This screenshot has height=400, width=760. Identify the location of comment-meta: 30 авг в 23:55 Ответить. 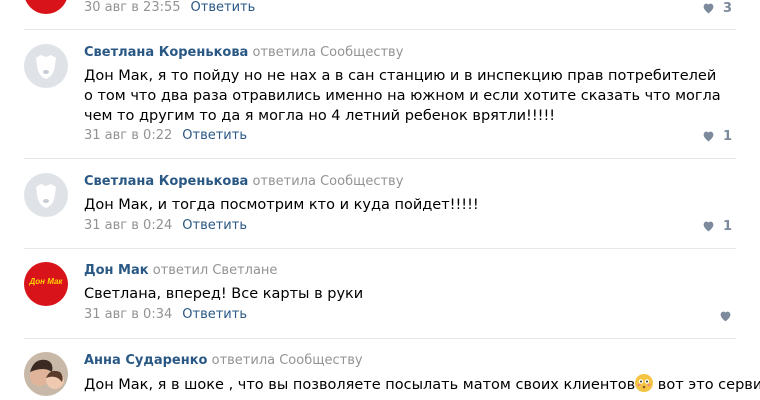
(169, 8).